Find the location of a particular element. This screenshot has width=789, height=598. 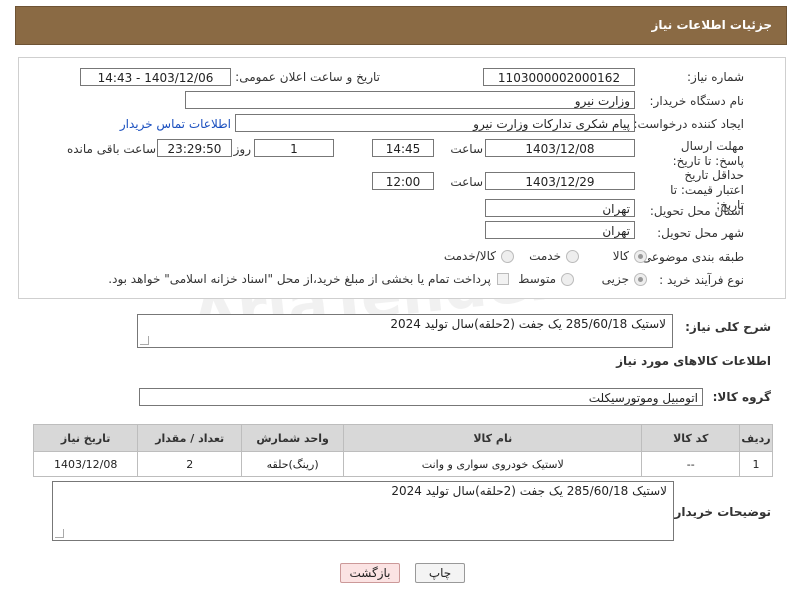

col-row-number: ردیف is located at coordinates (756, 438).